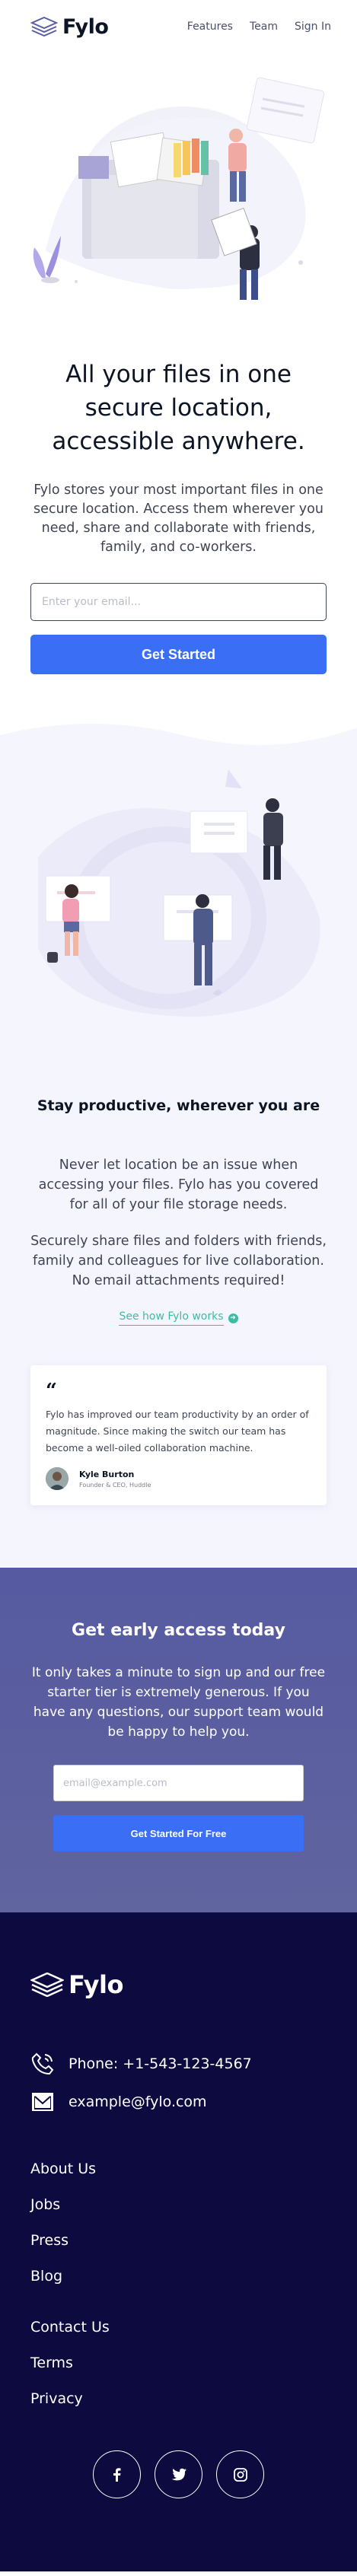 The height and width of the screenshot is (2576, 357). I want to click on features-illustration, so click(178, 903).